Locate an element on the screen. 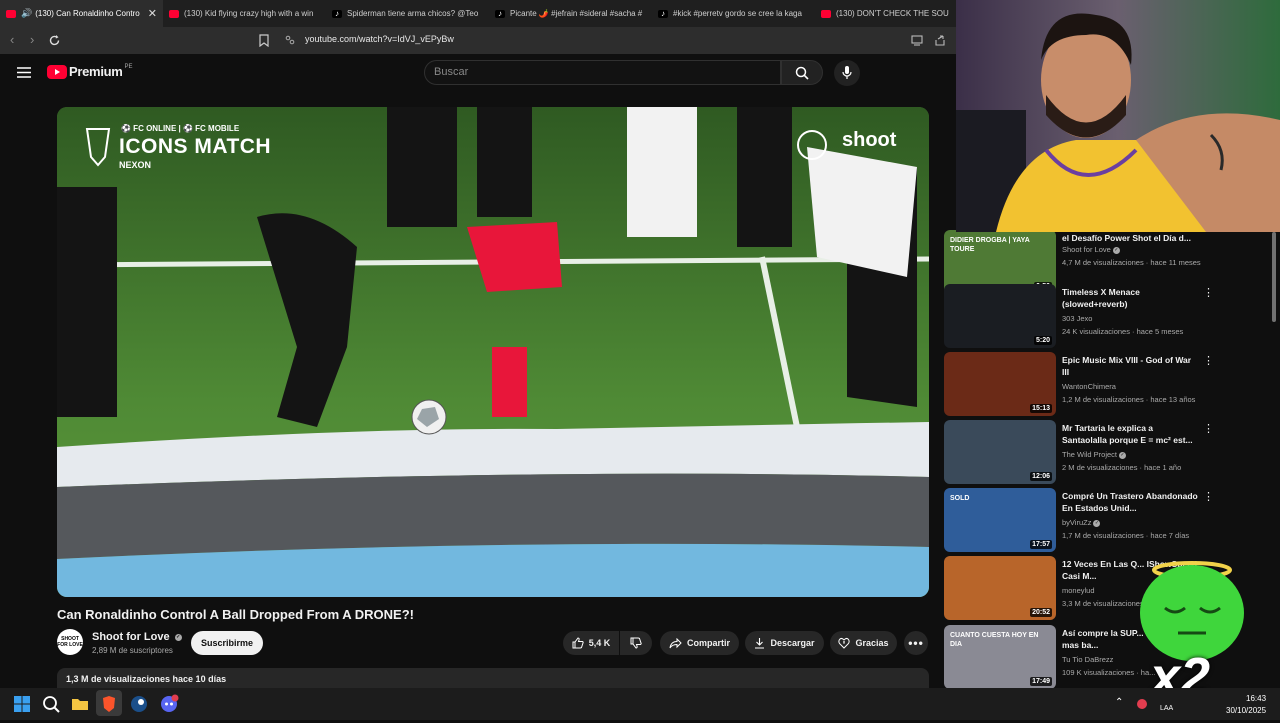 The width and height of the screenshot is (1280, 723). clock-date: 30/10/2025 is located at coordinates (1246, 710).